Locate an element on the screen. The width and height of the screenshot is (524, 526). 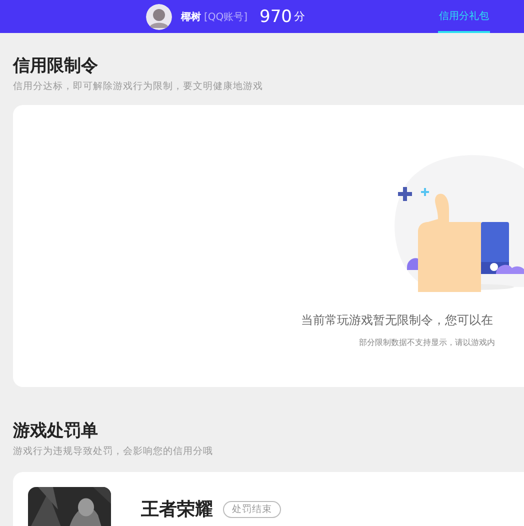
note-text: 部分限制数据不支持显示，请以游戏内 is located at coordinates (427, 342).